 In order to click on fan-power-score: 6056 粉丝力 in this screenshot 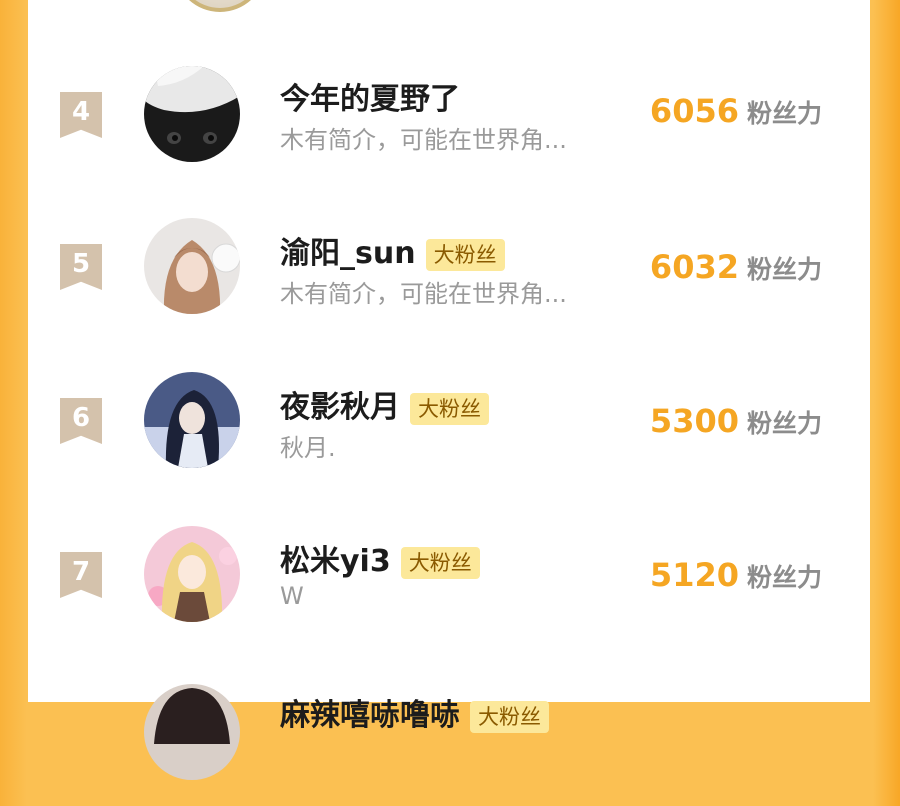, I will do `click(736, 111)`.